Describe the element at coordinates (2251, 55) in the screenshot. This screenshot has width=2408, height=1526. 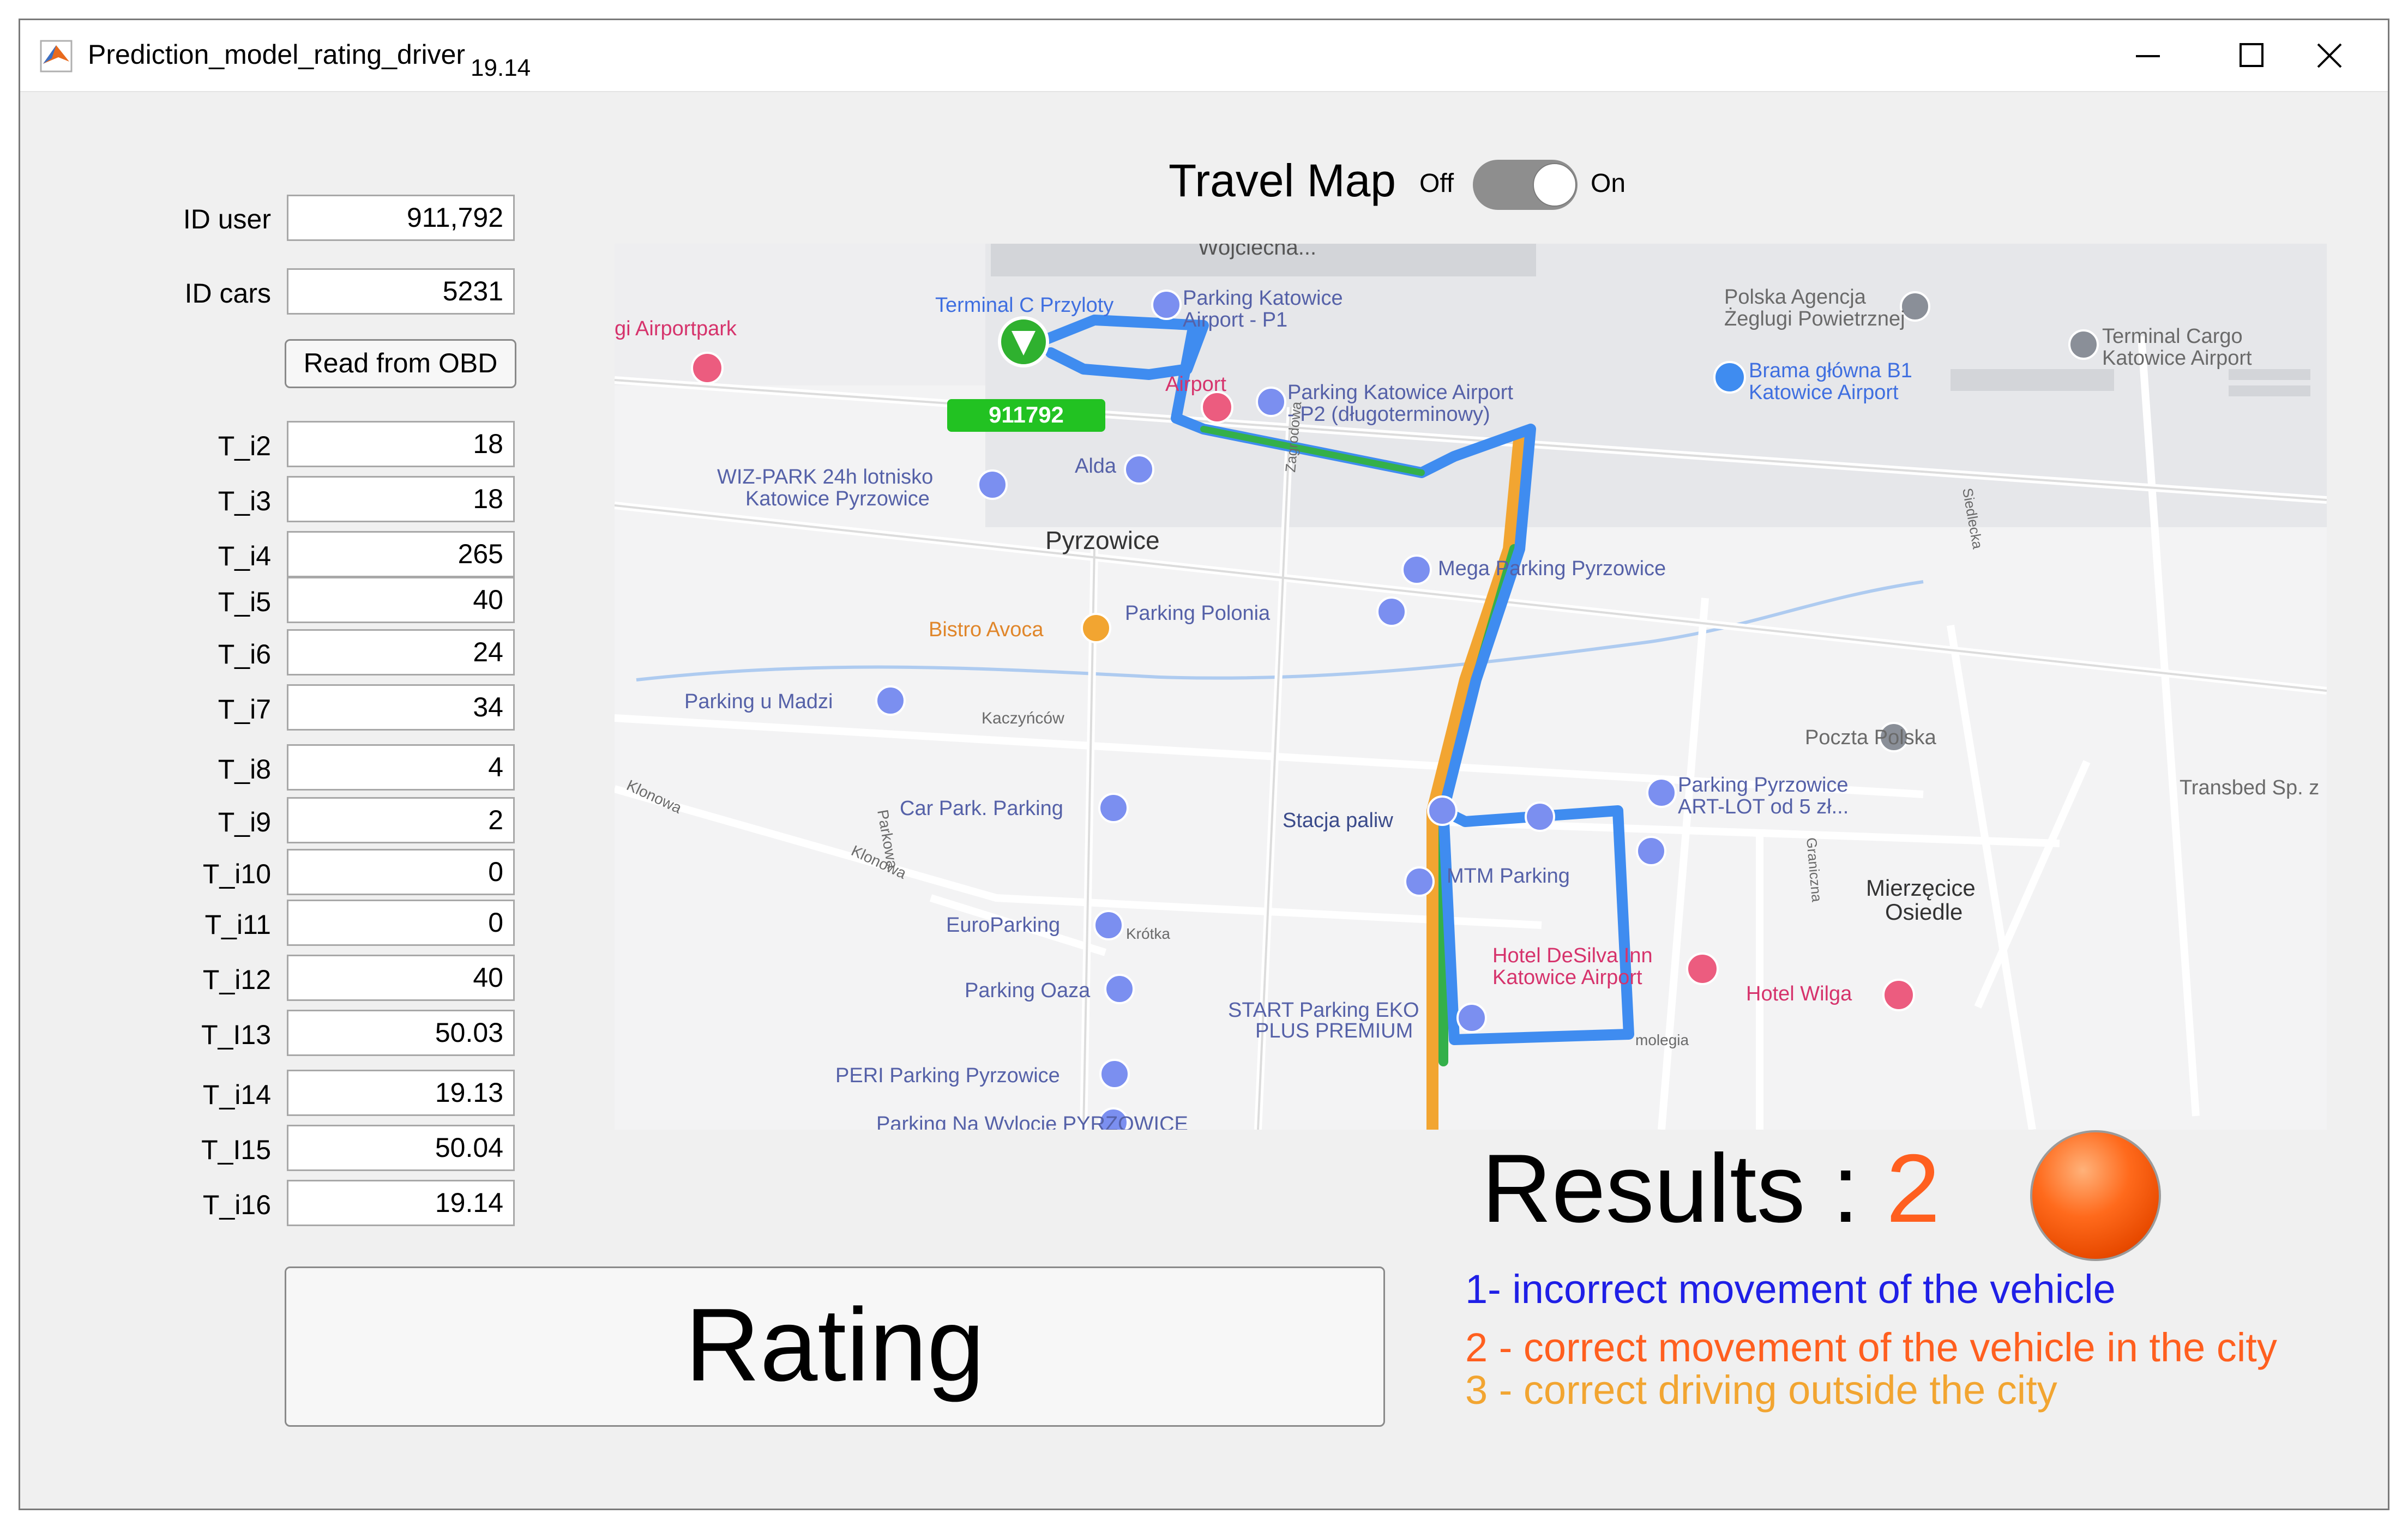
I see `maximize-icon` at that location.